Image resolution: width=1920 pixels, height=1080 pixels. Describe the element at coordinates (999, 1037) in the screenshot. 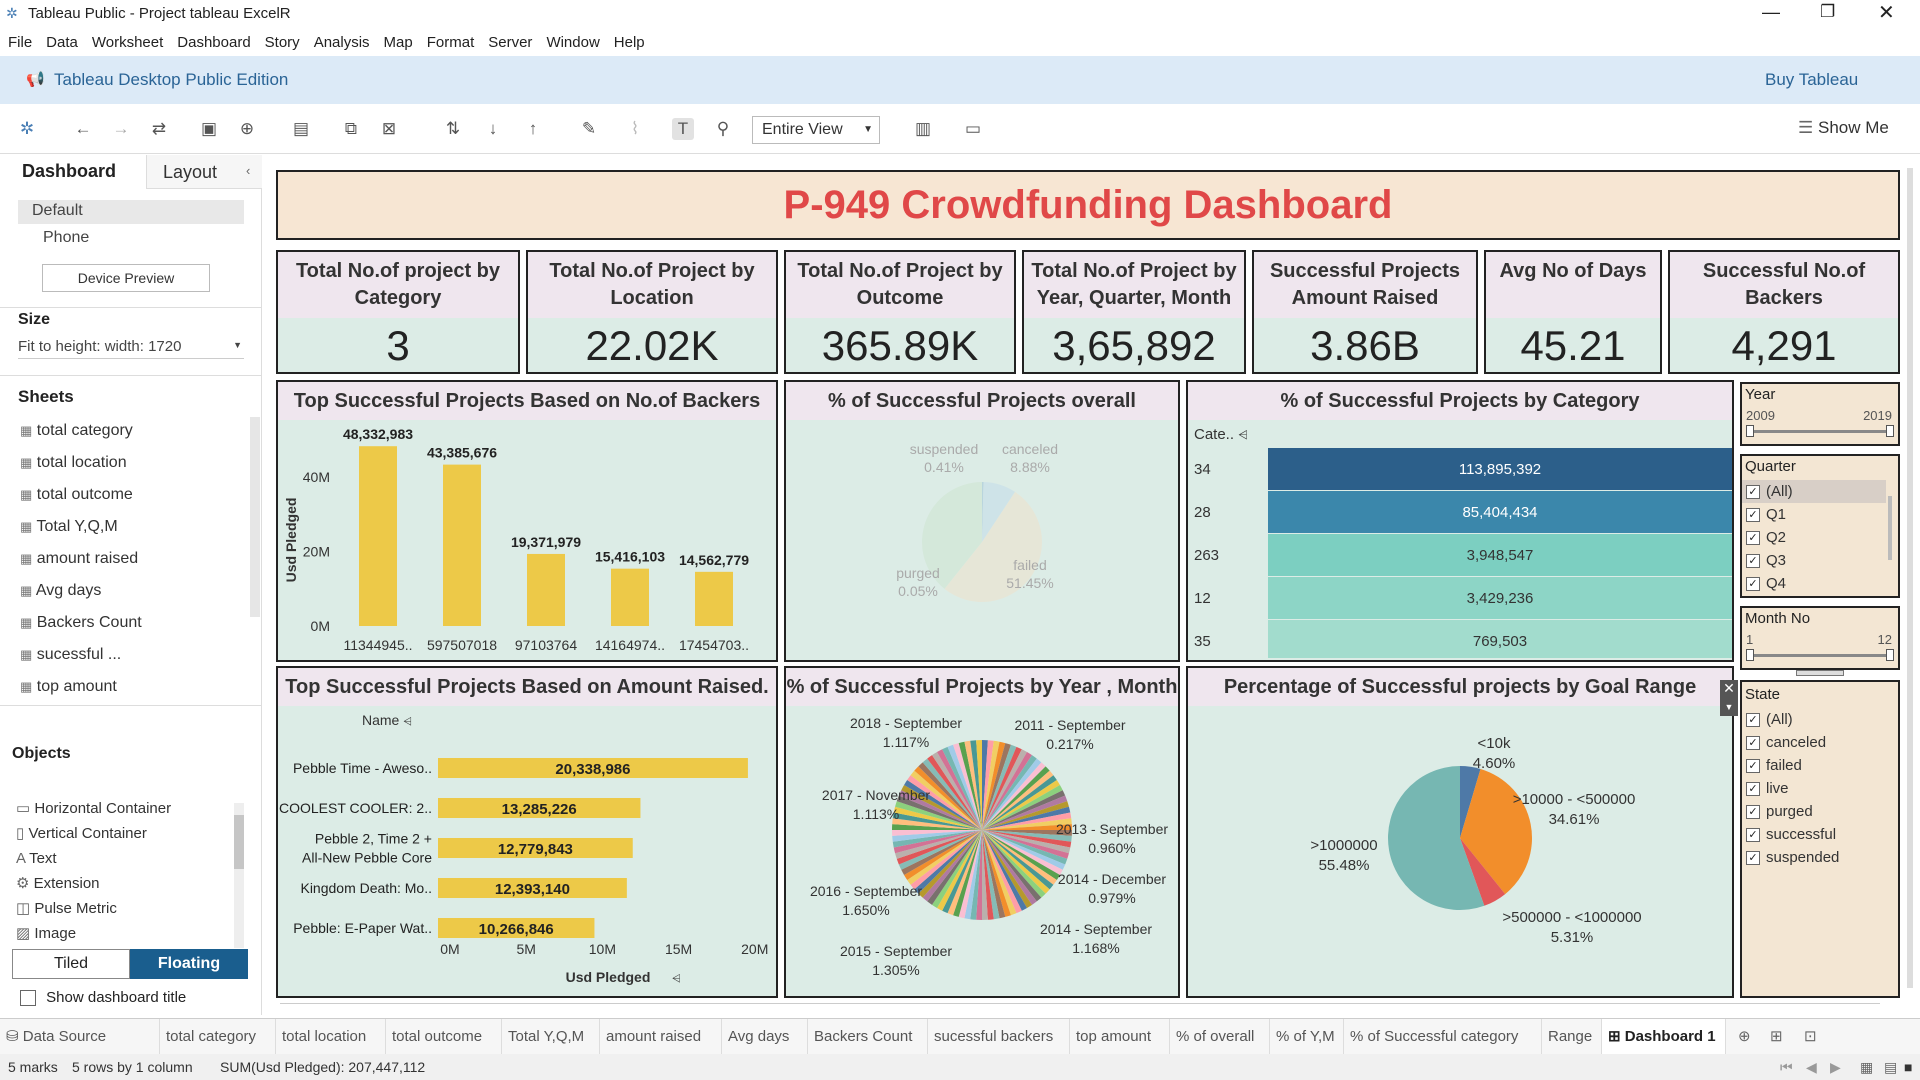

I see `tab-sheet: sucessful backers` at that location.